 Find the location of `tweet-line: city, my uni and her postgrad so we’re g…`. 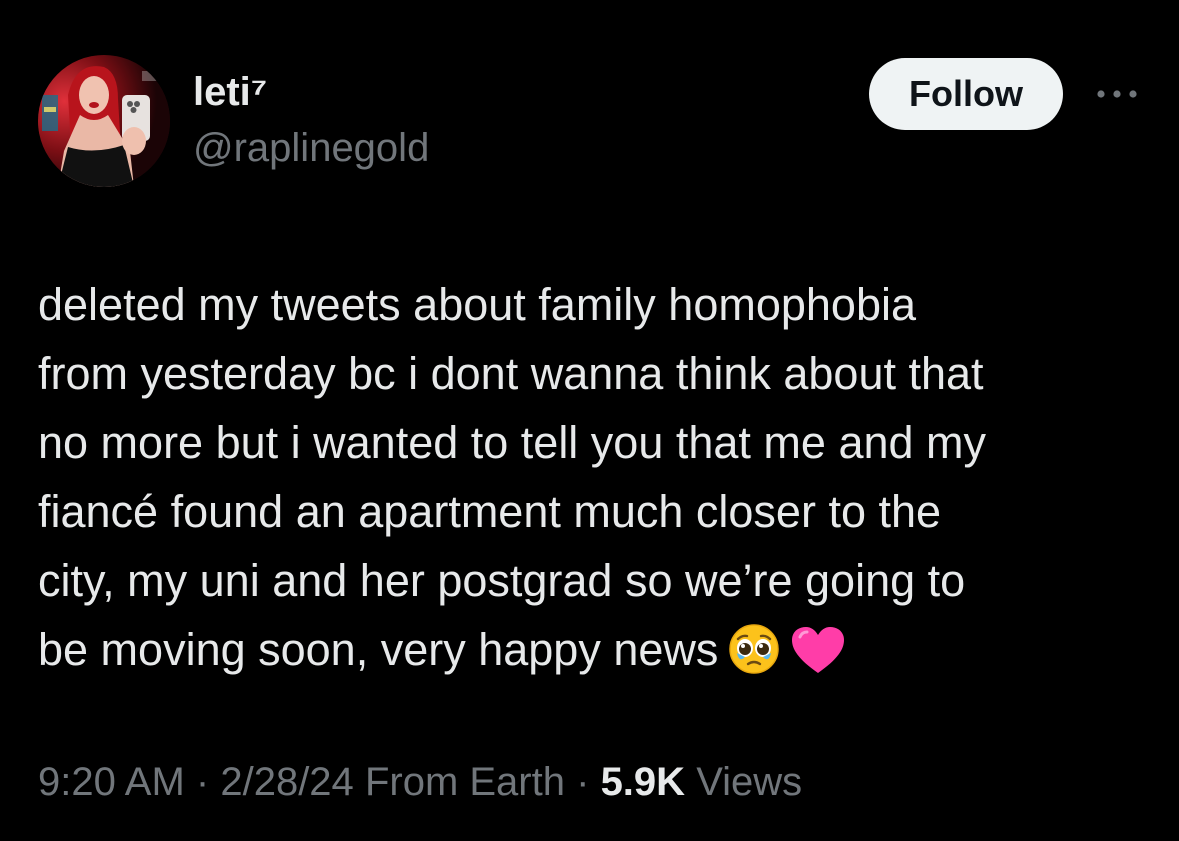

tweet-line: city, my uni and her postgrad so we’re g… is located at coordinates (502, 580).